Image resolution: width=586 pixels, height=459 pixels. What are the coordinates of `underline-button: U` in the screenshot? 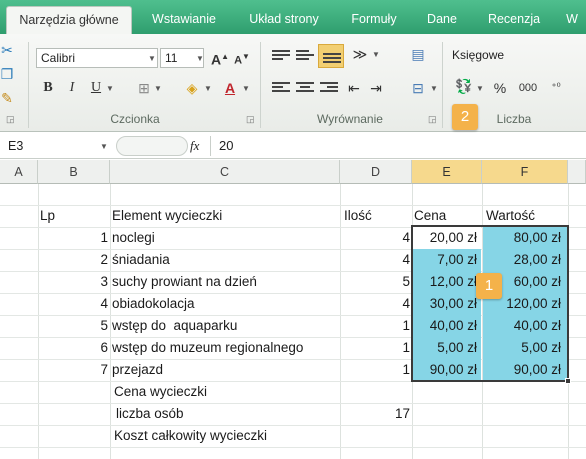 It's located at (96, 89).